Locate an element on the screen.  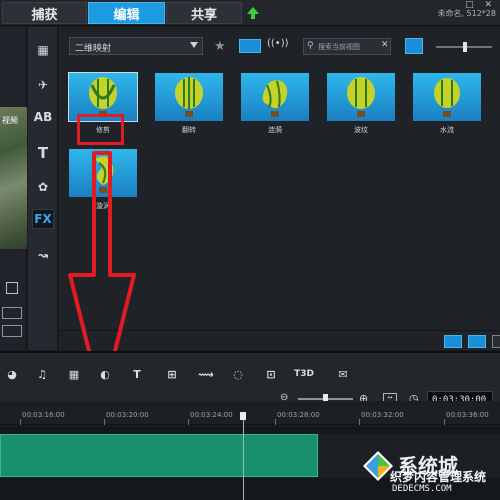
ruler-label: 00:03:32:00 is located at coordinates (382, 415).